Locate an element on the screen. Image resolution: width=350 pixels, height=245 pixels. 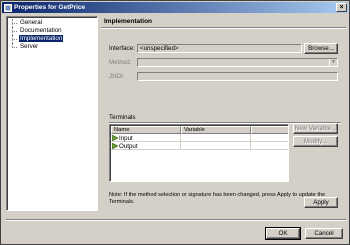
jndi-field is located at coordinates (237, 76).